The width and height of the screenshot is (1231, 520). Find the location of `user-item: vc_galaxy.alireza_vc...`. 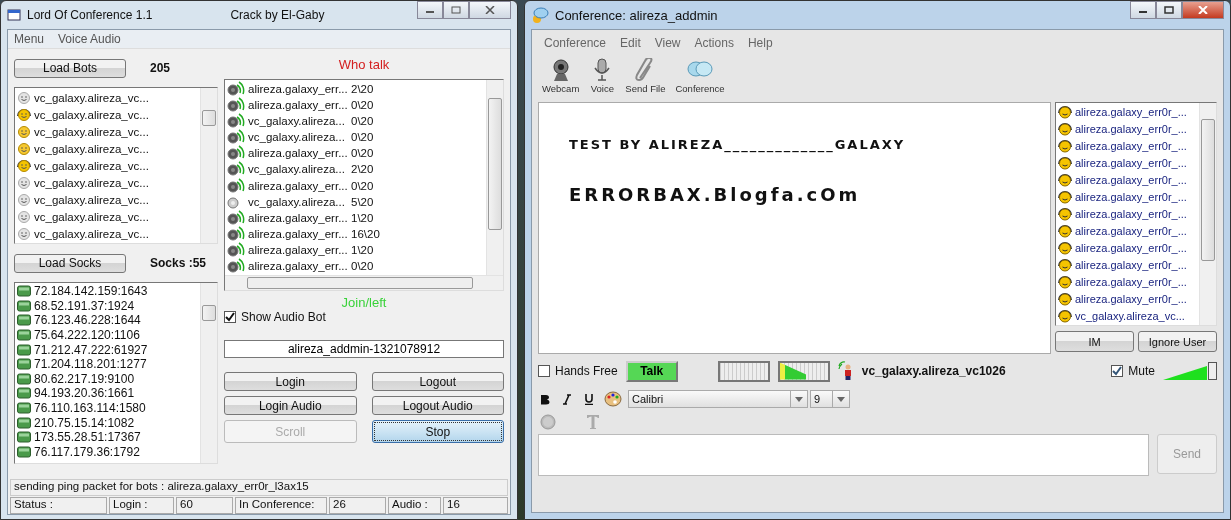

user-item: vc_galaxy.alireza_vc... is located at coordinates (1127, 315).